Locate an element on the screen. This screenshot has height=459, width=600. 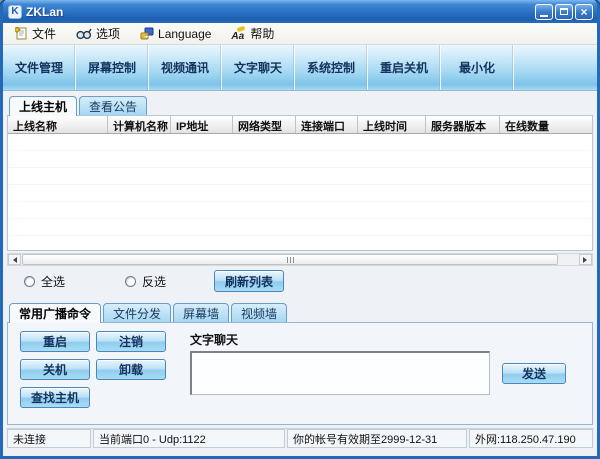
tab-view-announcement: 查看公告 is located at coordinates (113, 105).